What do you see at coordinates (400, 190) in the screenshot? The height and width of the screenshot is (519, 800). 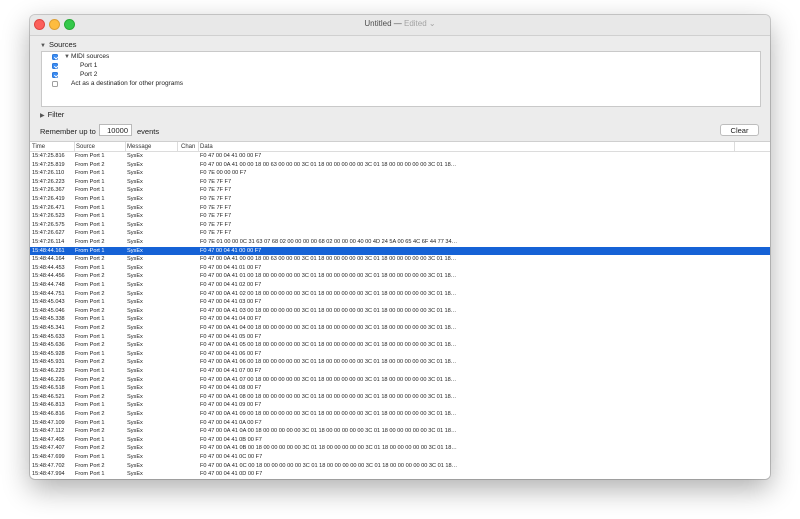 I see `table-row: 15:47:26.367 From Port 1 SysEx F0 7E 7F F7` at bounding box center [400, 190].